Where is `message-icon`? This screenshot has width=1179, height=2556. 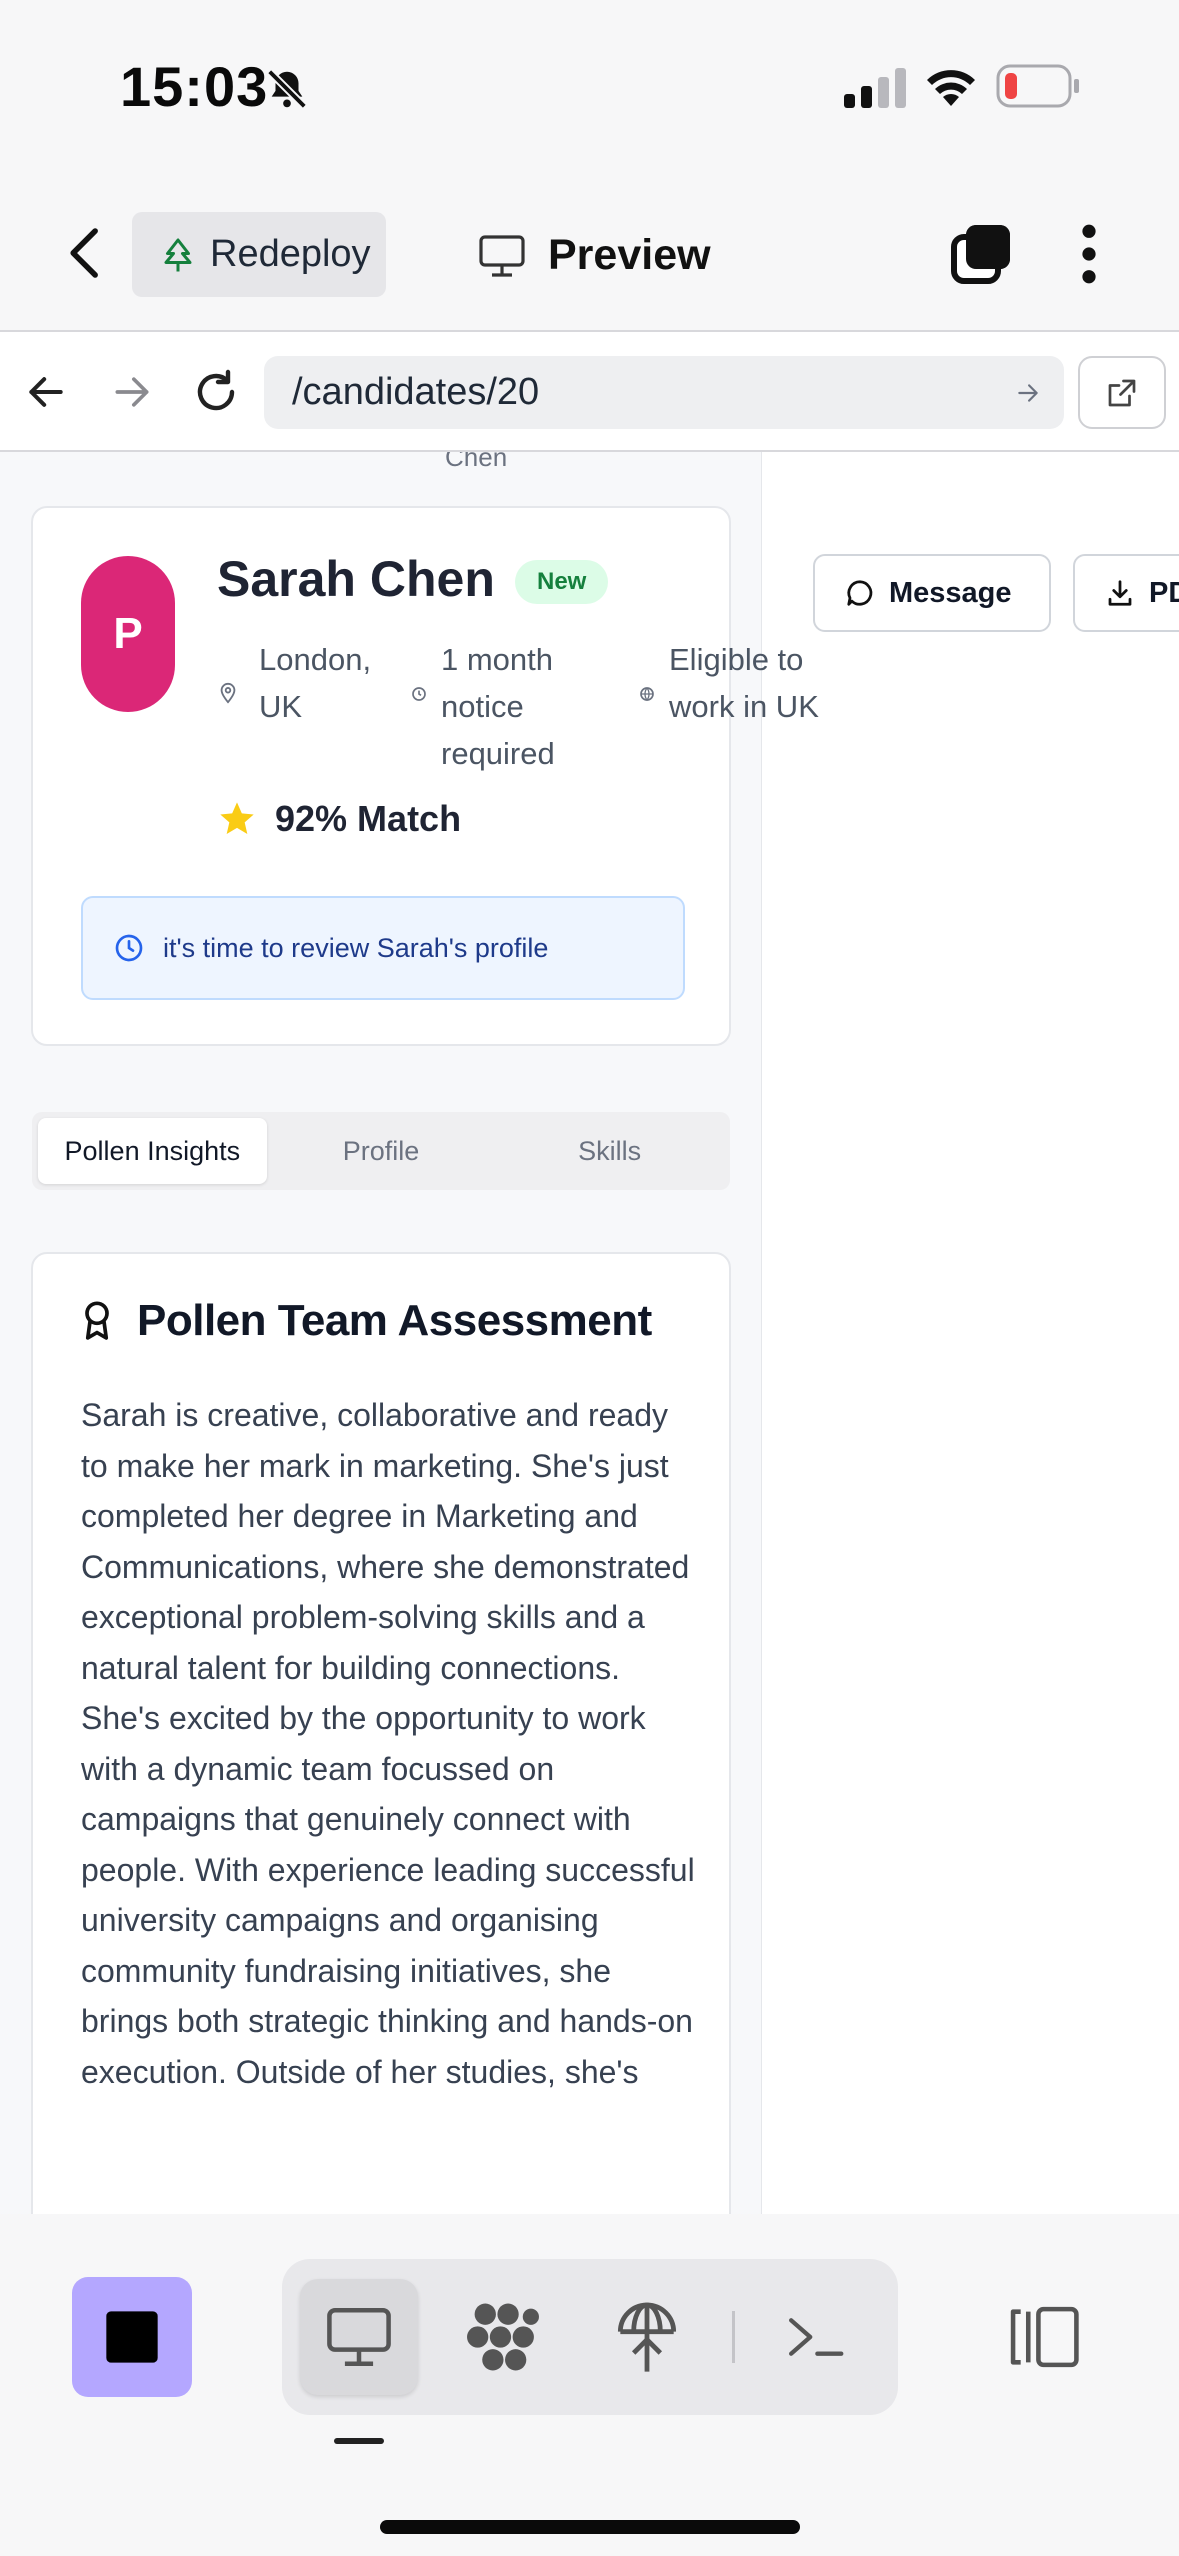
message-icon is located at coordinates (860, 593).